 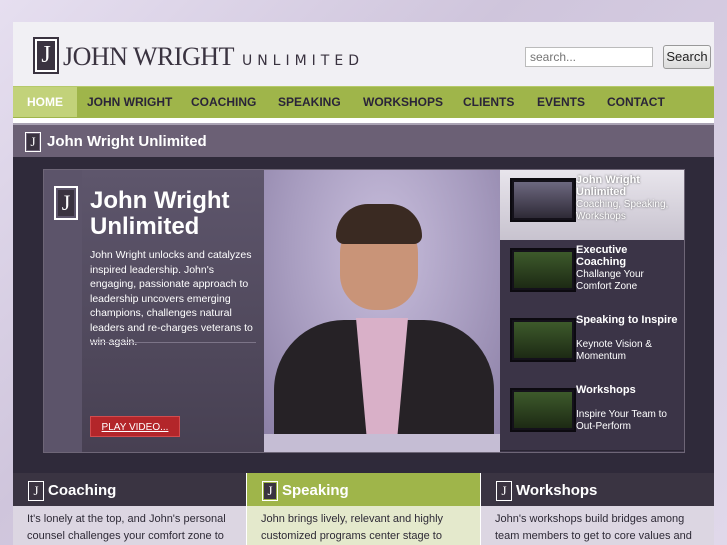 What do you see at coordinates (602, 256) in the screenshot?
I see `thumbnail-title: Executive Coaching` at bounding box center [602, 256].